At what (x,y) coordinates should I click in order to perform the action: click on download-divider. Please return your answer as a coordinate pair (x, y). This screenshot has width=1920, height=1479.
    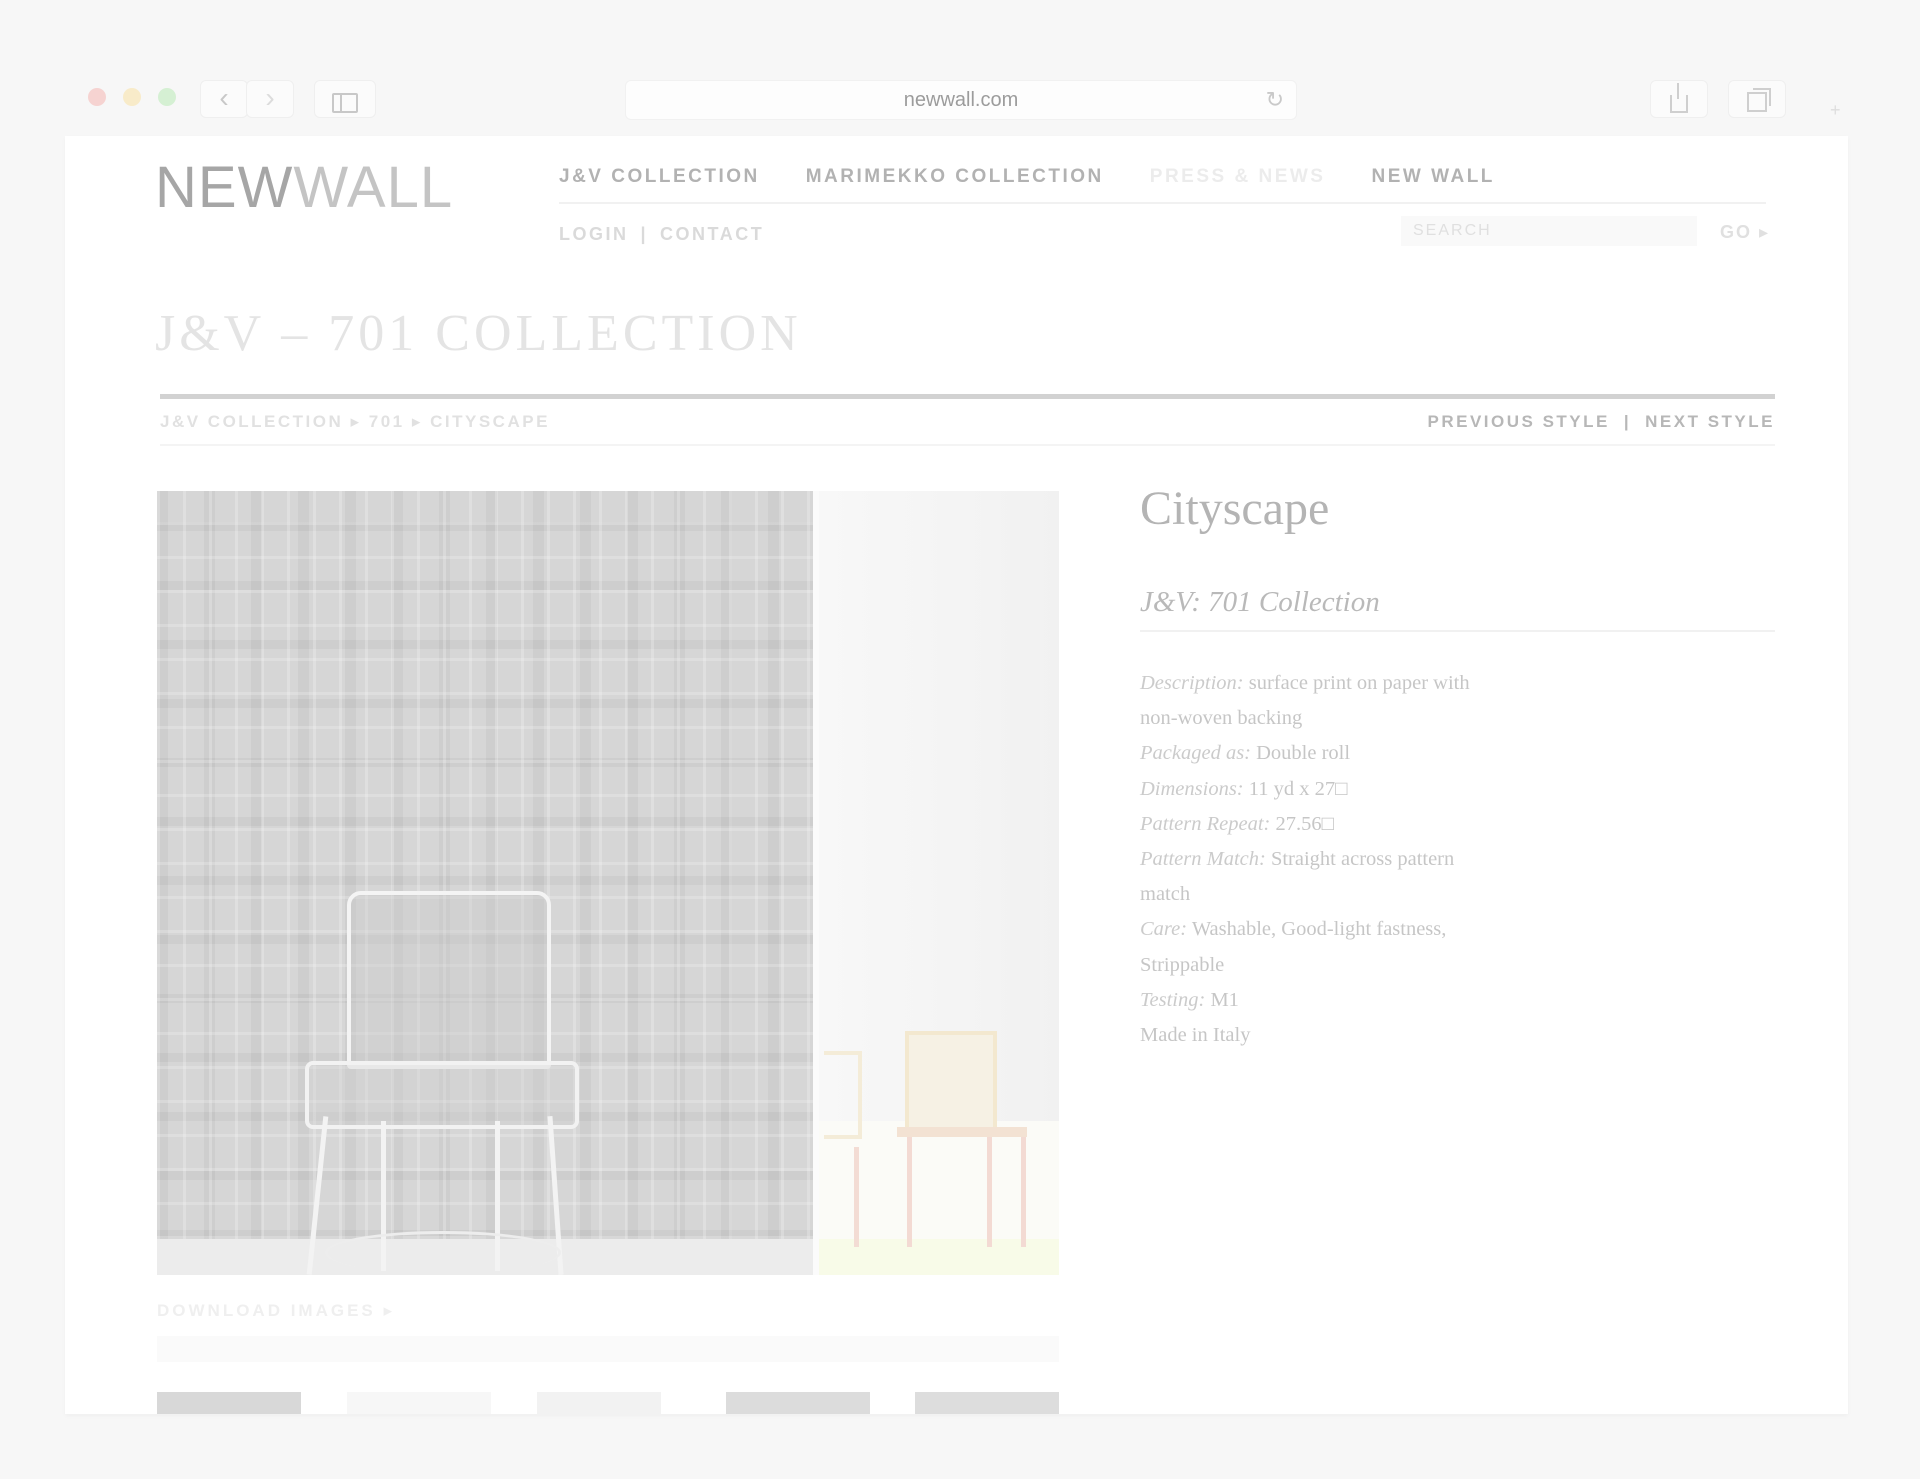
    Looking at the image, I should click on (608, 1349).